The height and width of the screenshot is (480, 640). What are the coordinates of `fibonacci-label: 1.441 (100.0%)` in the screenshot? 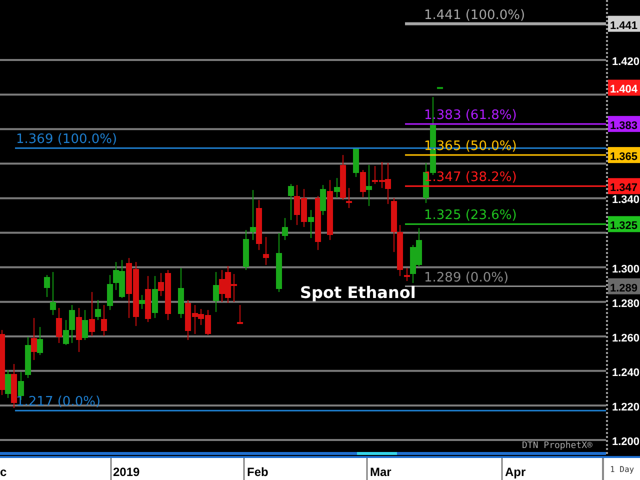 It's located at (475, 15).